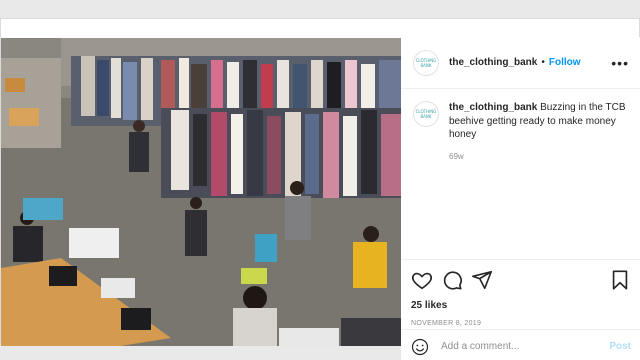 The width and height of the screenshot is (640, 360). I want to click on caption-timestamp: 69w, so click(544, 156).